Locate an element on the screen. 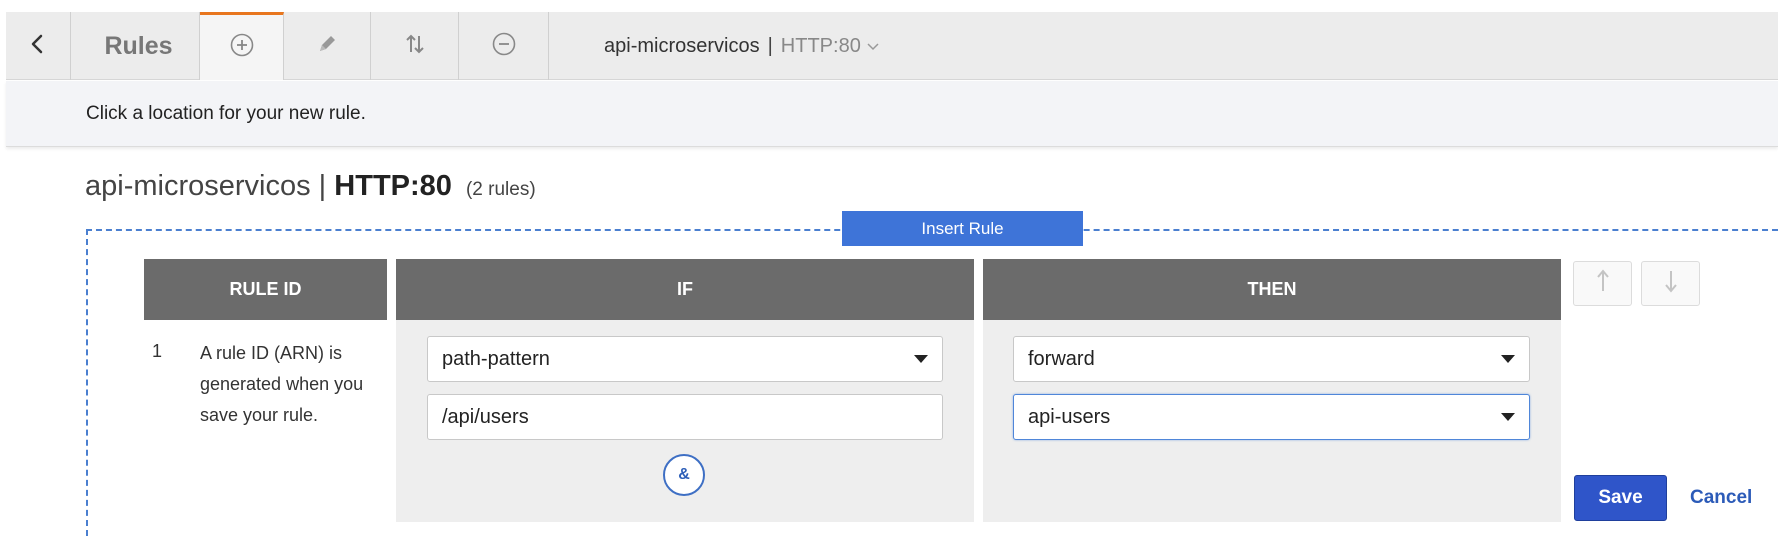 This screenshot has width=1778, height=536. target-group-value: api-users is located at coordinates (1069, 416).